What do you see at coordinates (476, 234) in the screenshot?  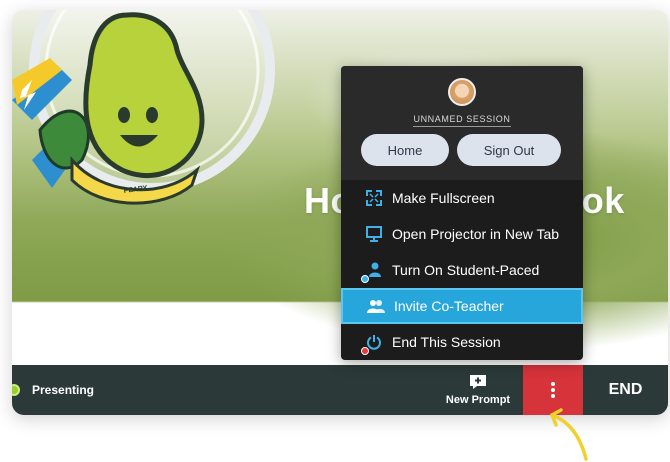 I see `menu-item-label: Open Projector in New Tab` at bounding box center [476, 234].